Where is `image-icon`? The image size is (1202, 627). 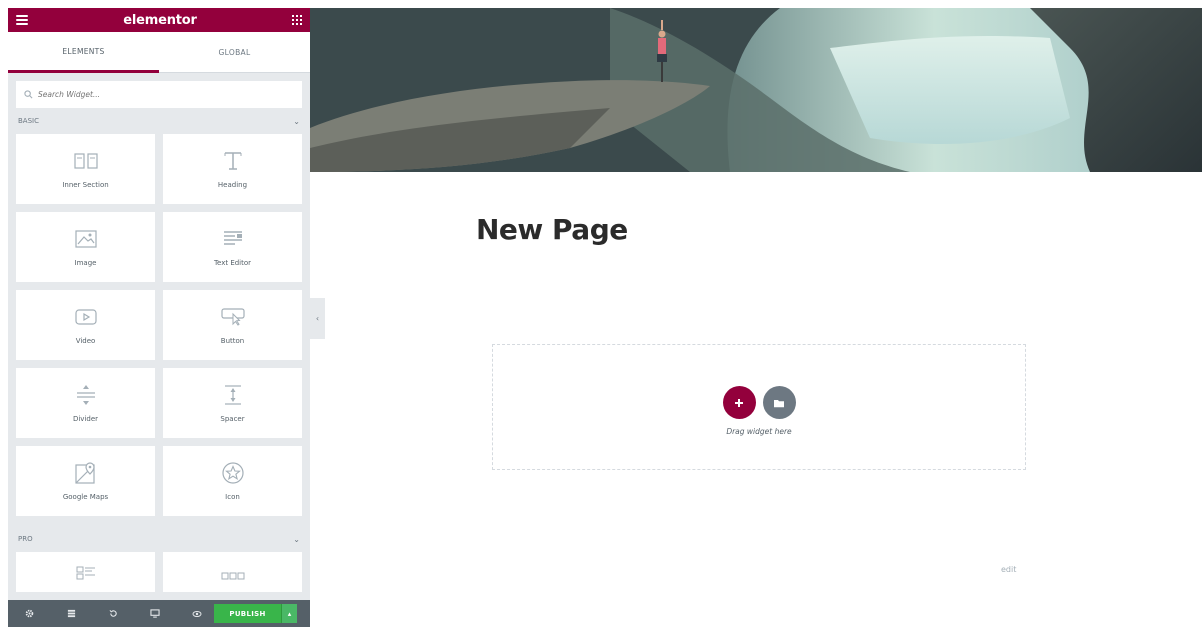 image-icon is located at coordinates (85, 239).